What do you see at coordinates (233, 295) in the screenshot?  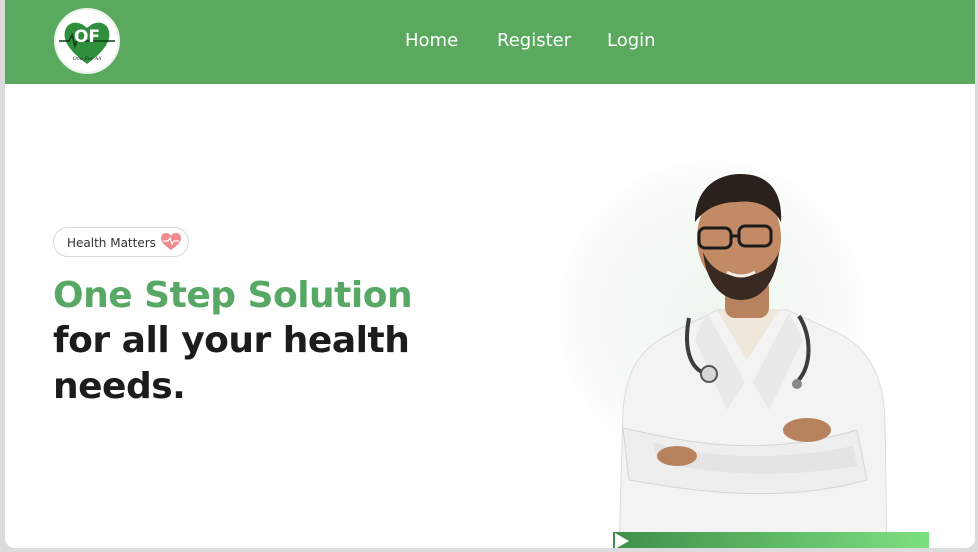 I see `headline-highlight: One Step Solution` at bounding box center [233, 295].